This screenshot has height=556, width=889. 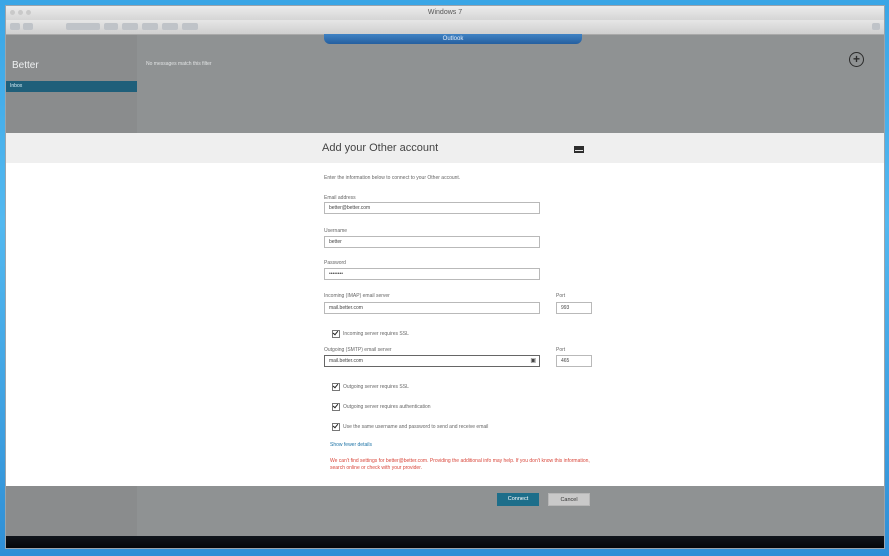 I want to click on username-label: Username, so click(x=336, y=231).